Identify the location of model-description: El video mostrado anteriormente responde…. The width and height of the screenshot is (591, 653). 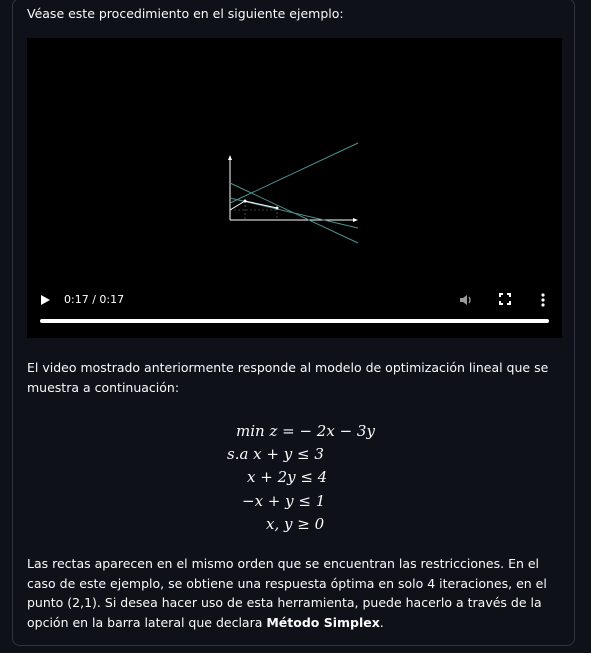
(288, 377).